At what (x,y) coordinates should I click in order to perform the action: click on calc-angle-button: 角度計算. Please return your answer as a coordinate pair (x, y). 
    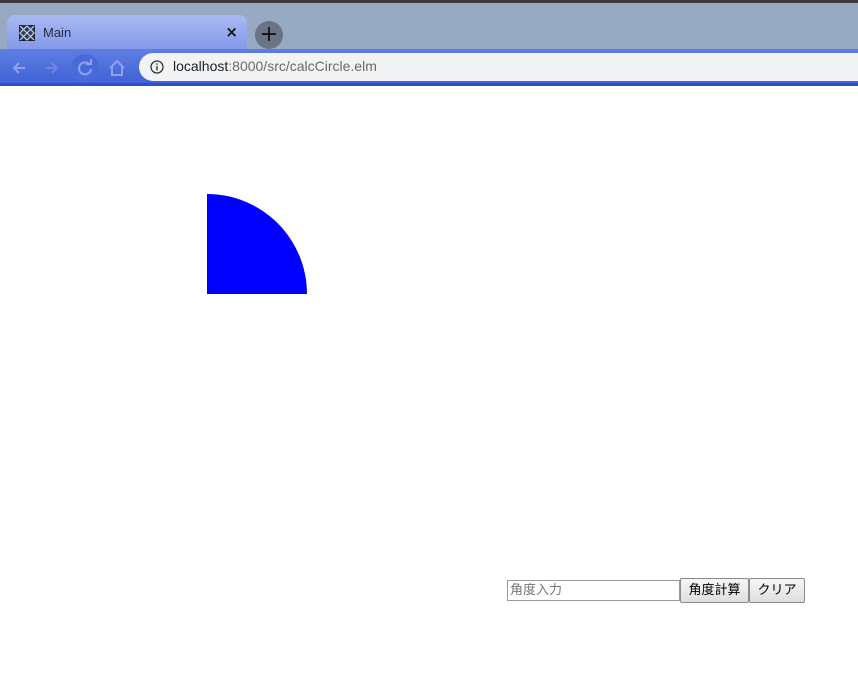
    Looking at the image, I should click on (714, 590).